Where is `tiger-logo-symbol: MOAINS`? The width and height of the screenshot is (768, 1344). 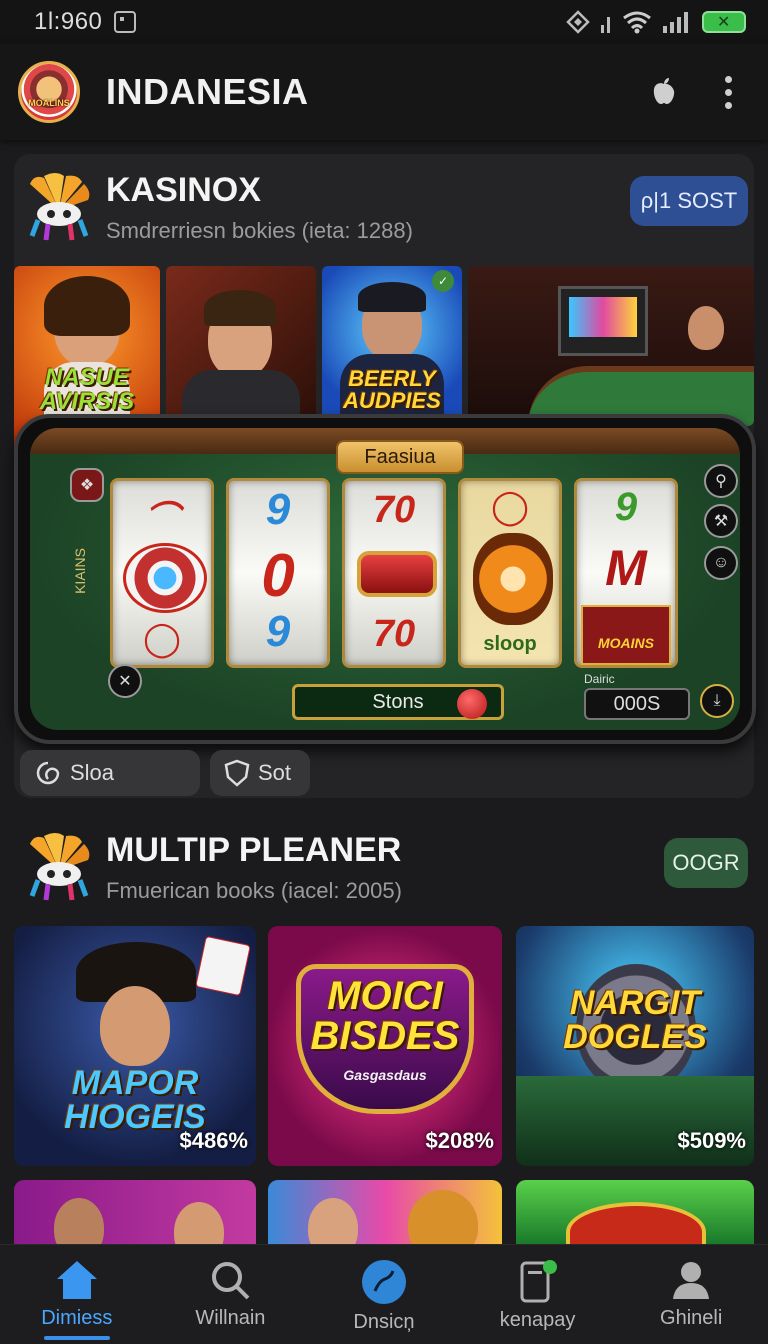 tiger-logo-symbol: MOAINS is located at coordinates (626, 635).